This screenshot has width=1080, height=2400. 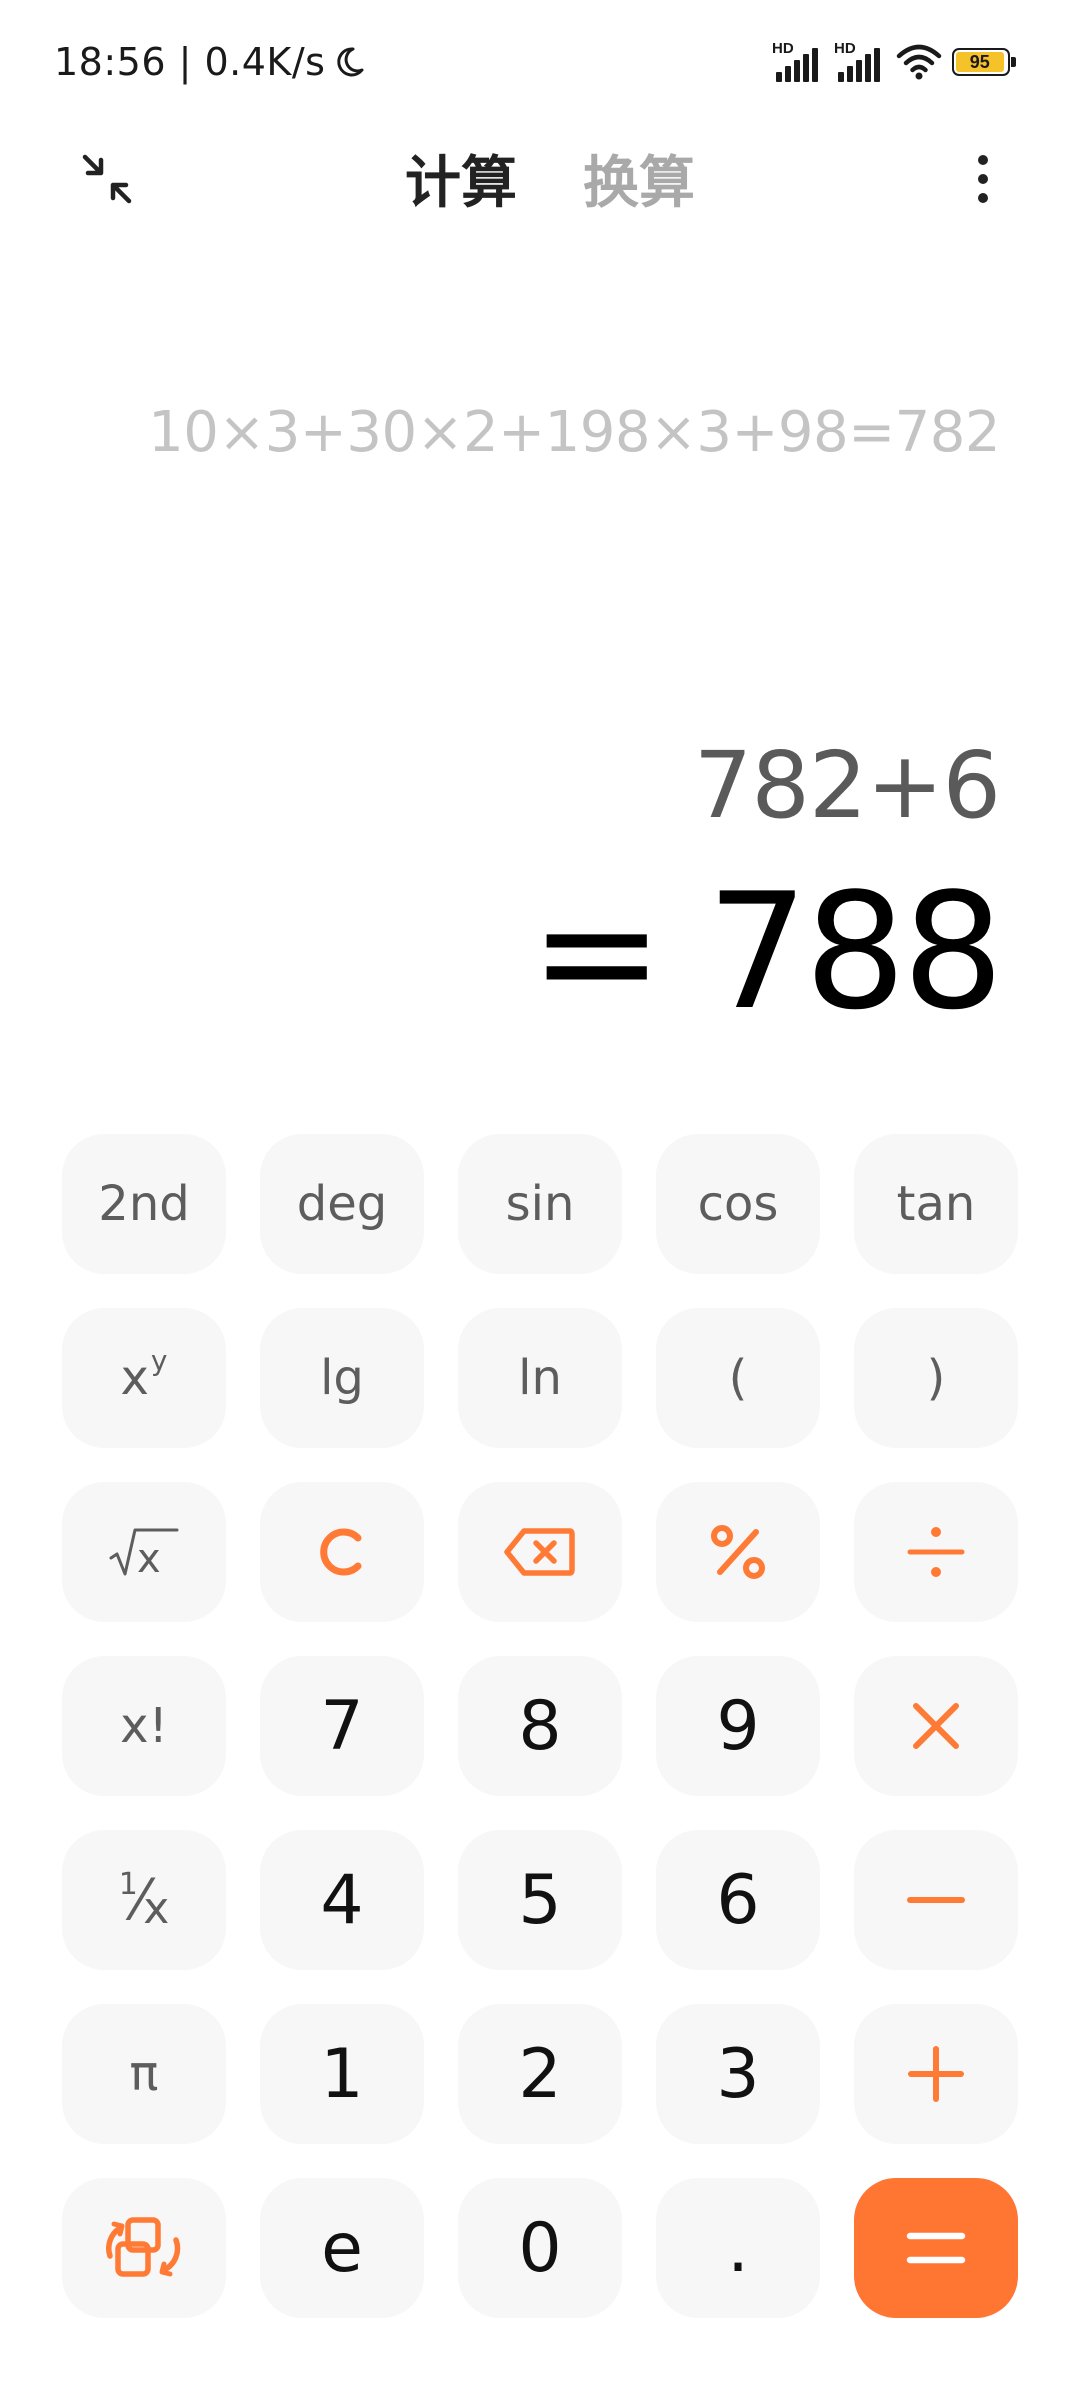 What do you see at coordinates (980, 62) in the screenshot?
I see `battery-level: 95` at bounding box center [980, 62].